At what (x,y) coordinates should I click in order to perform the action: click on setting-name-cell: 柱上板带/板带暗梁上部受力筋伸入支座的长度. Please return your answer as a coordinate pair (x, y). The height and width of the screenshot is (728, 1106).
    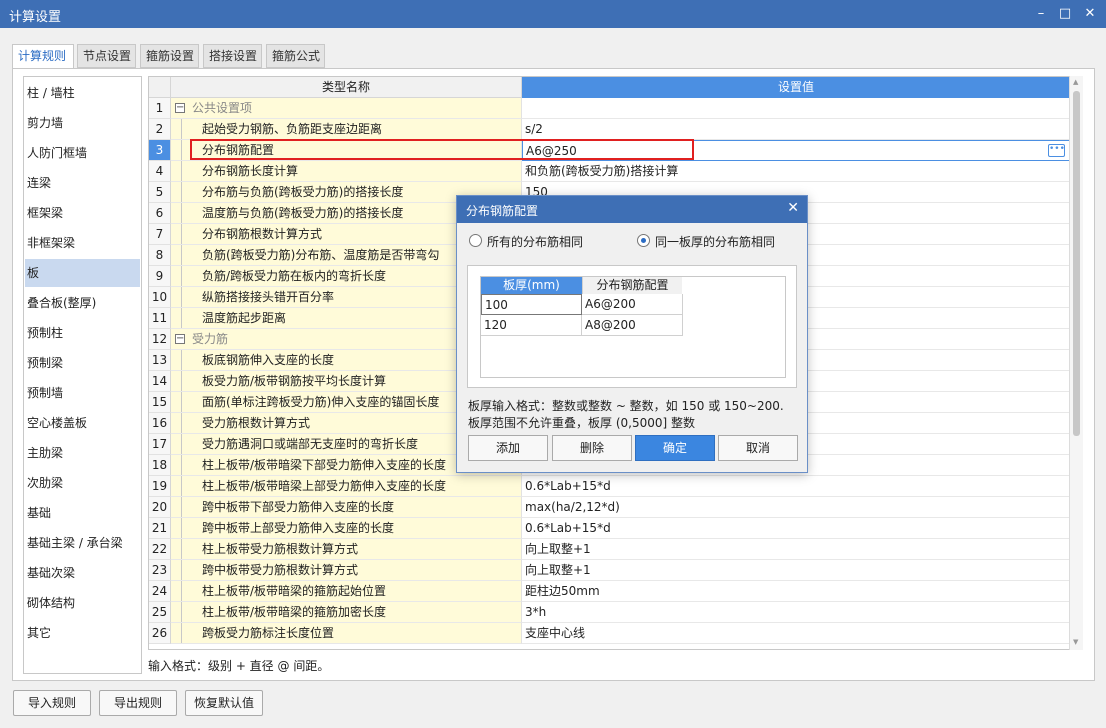
    Looking at the image, I should click on (346, 486).